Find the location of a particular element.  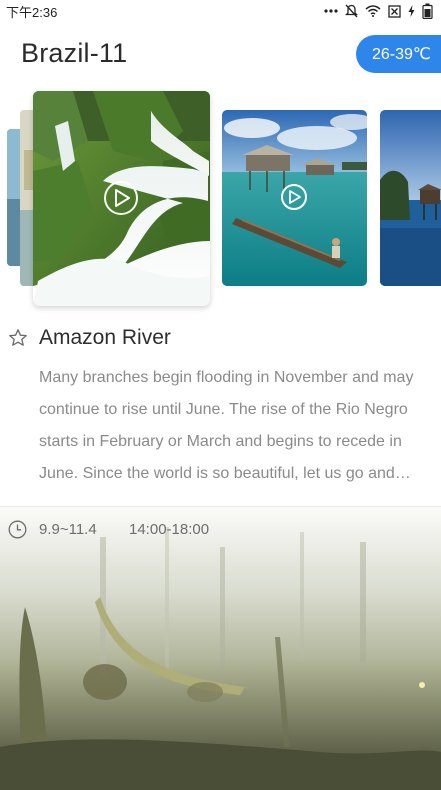

page-title: Brazil-11 is located at coordinates (74, 53).